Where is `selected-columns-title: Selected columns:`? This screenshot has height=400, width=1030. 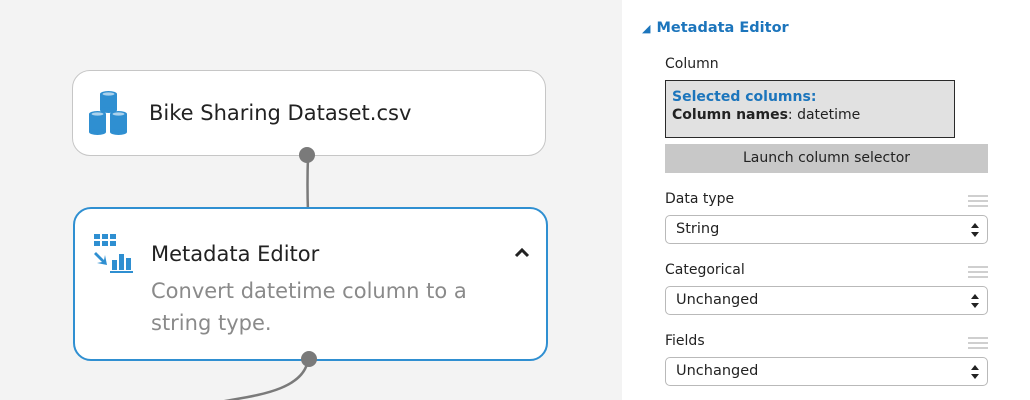
selected-columns-title: Selected columns: is located at coordinates (744, 97).